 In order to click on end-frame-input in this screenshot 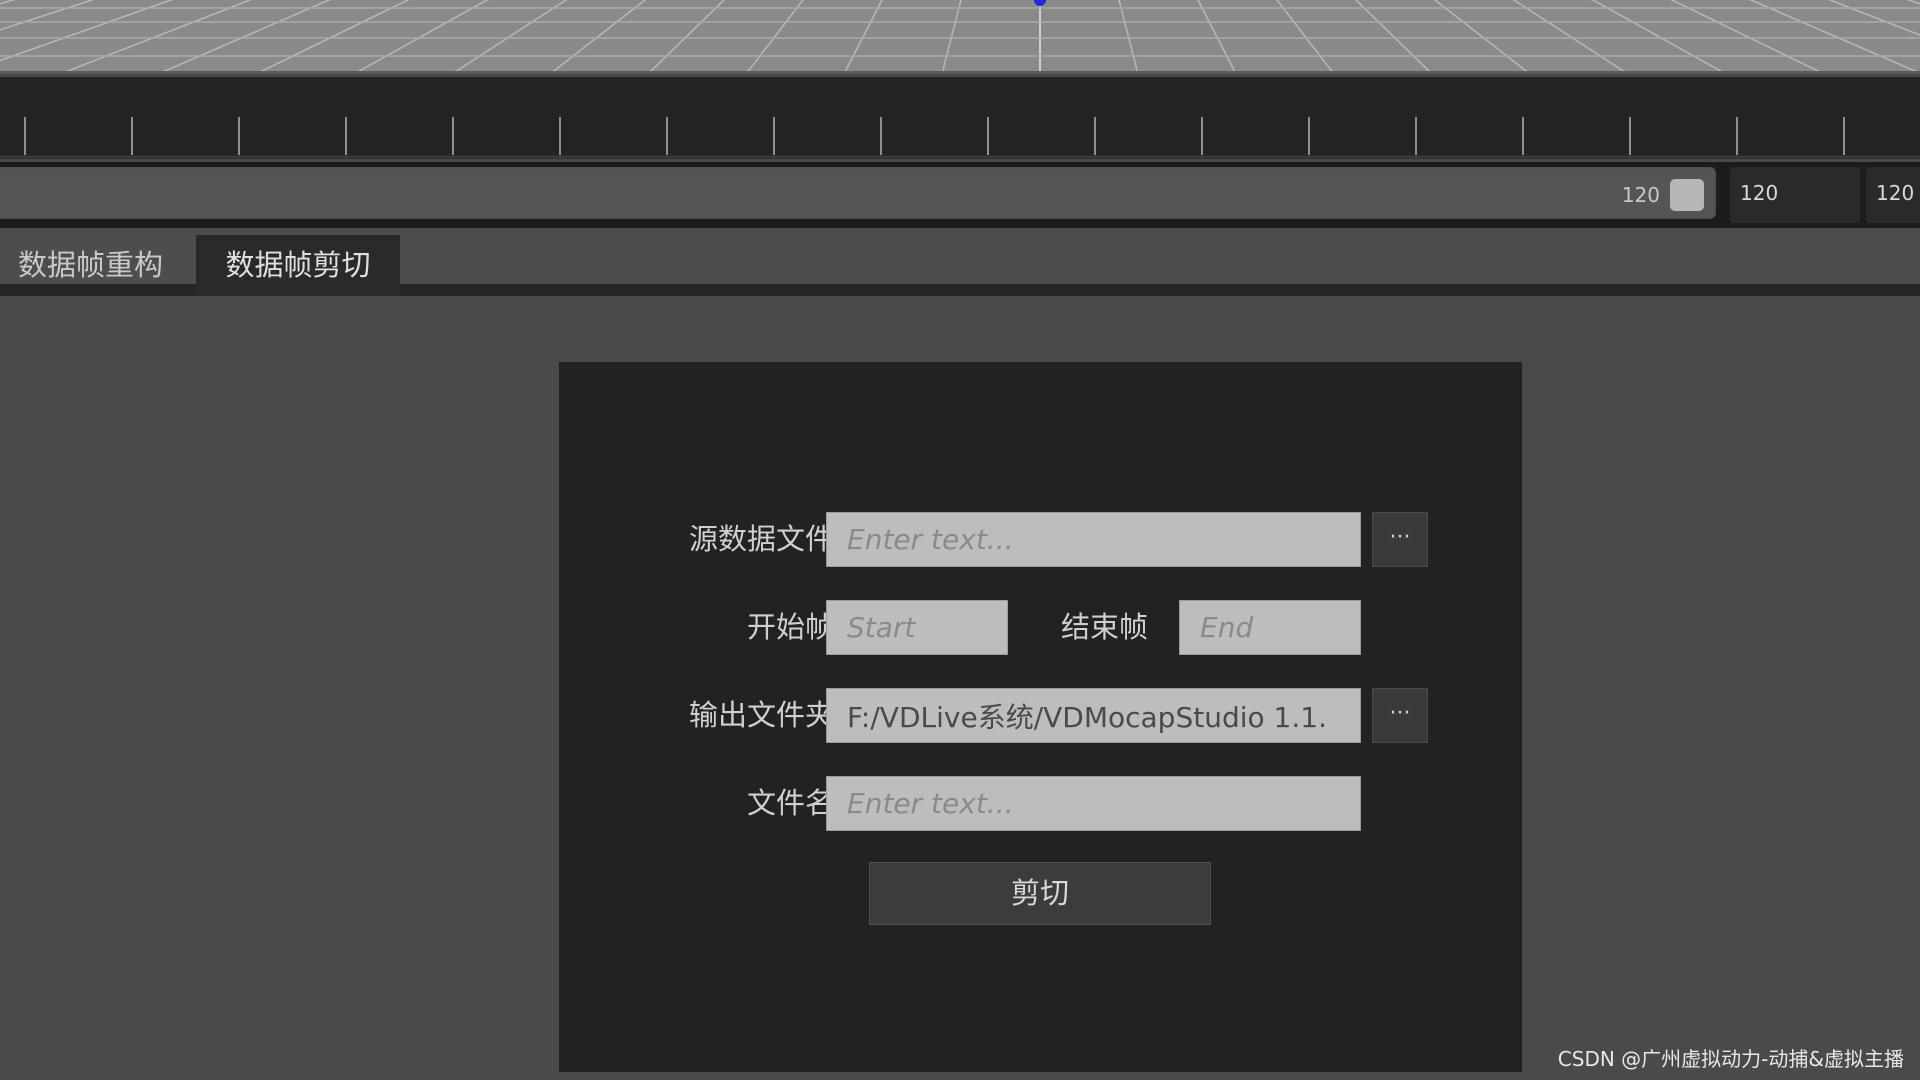, I will do `click(1270, 627)`.